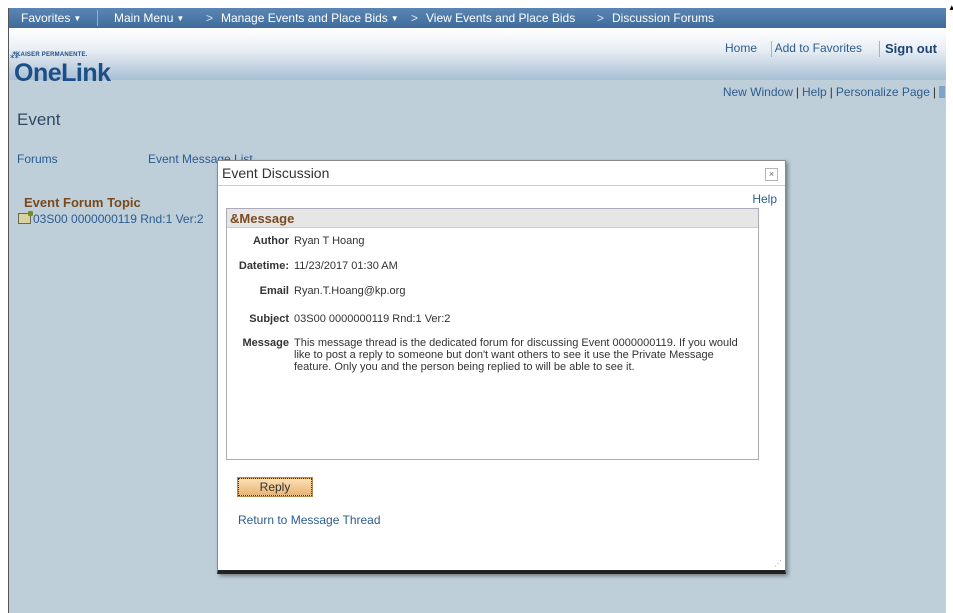  What do you see at coordinates (883, 92) in the screenshot?
I see `personalize-page-link: Personalize Page` at bounding box center [883, 92].